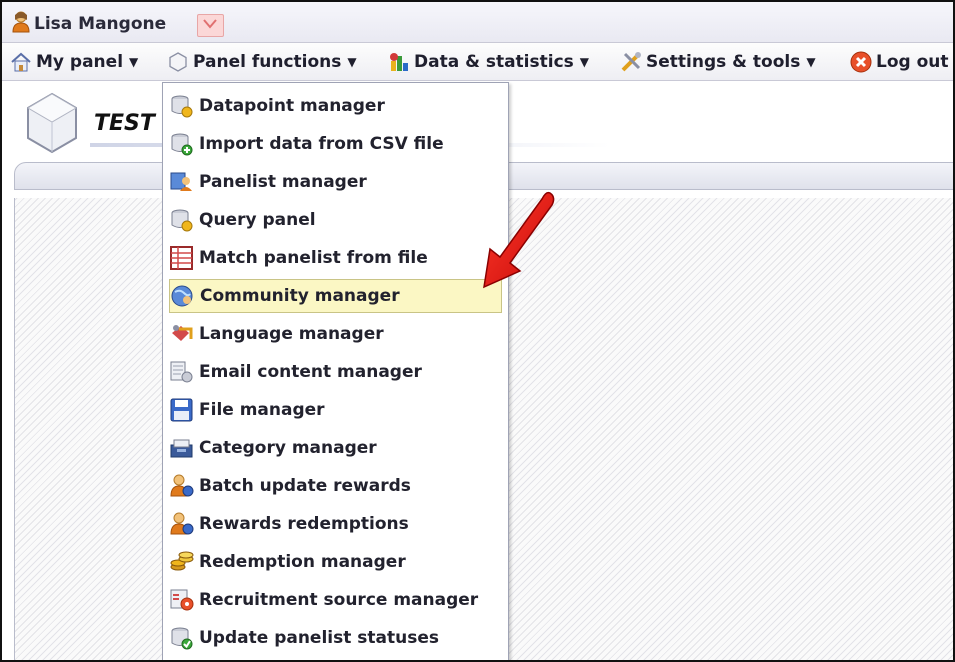 This screenshot has height=662, width=955. What do you see at coordinates (262, 410) in the screenshot?
I see `menu-item-label: File manager` at bounding box center [262, 410].